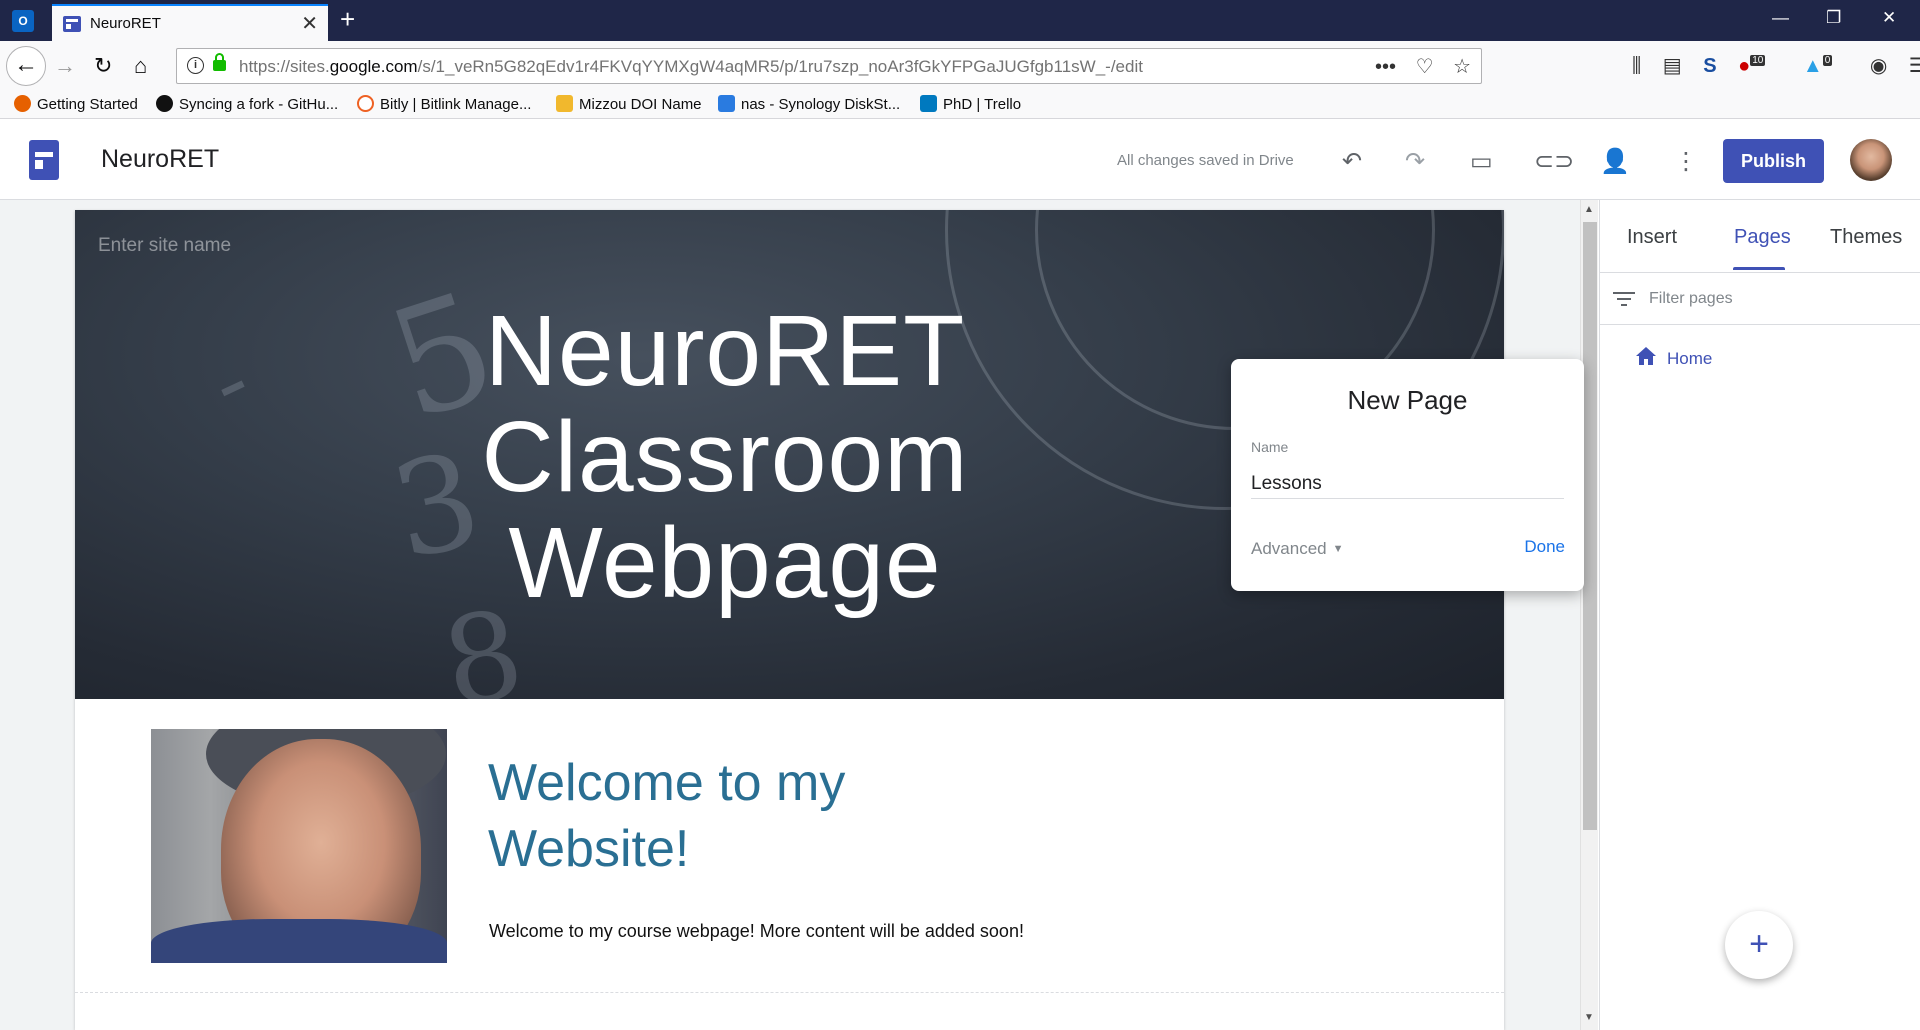 This screenshot has height=1030, width=1920. I want to click on menu-icon: ☰, so click(1914, 65).